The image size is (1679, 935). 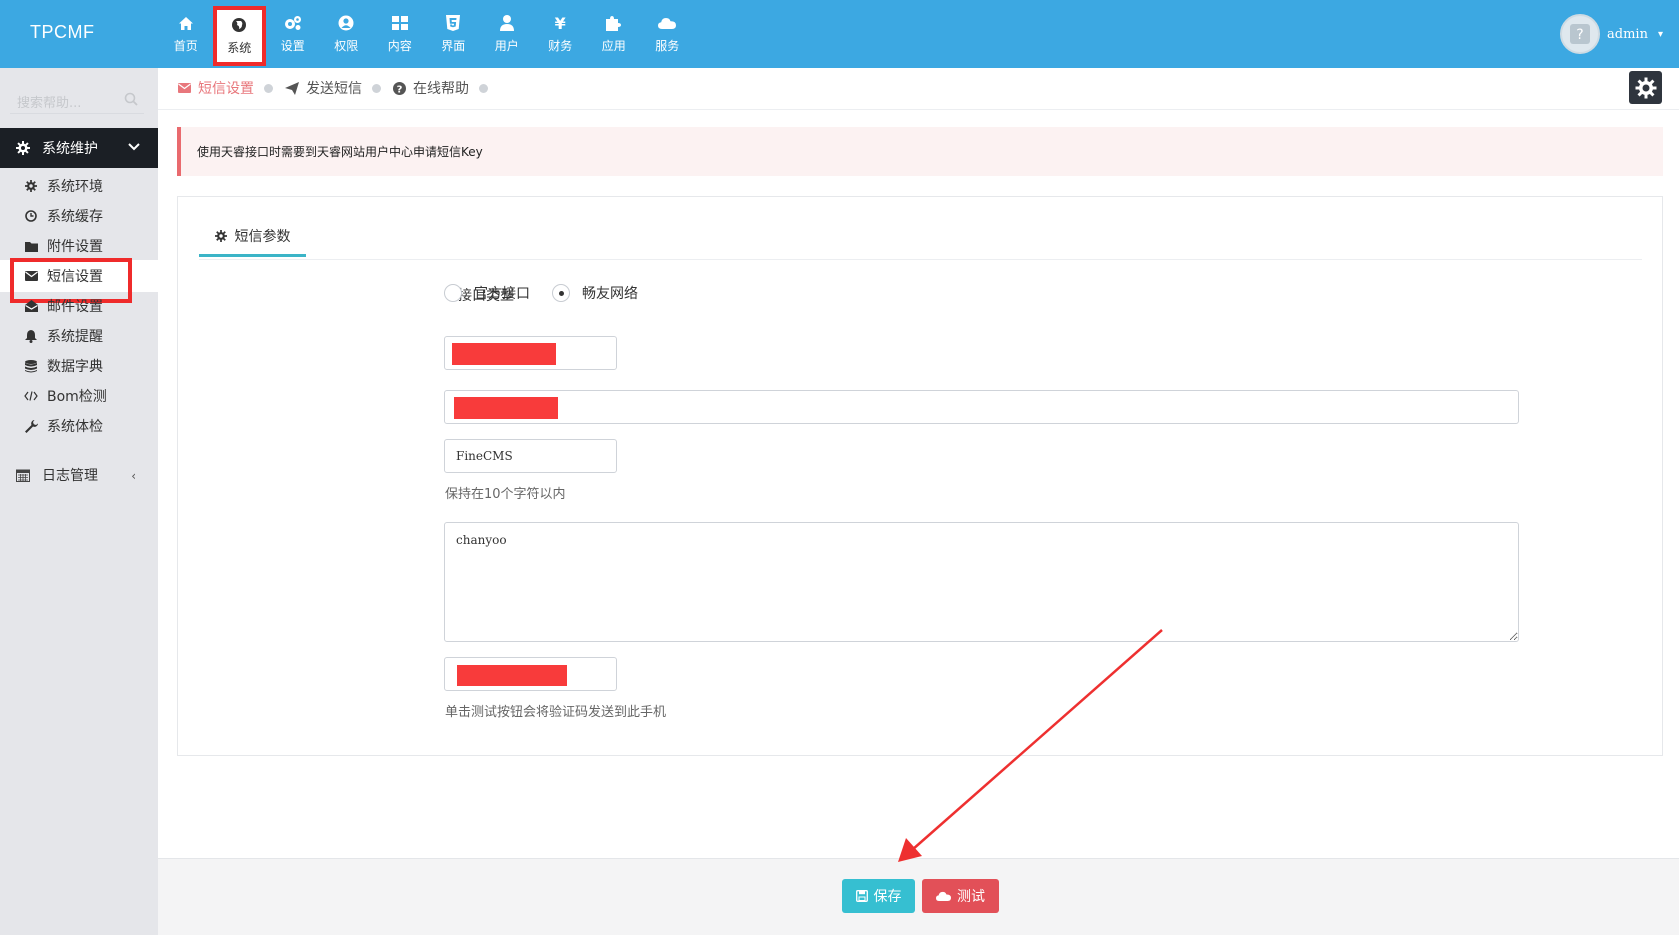 I want to click on nav-label: 服务, so click(x=667, y=46).